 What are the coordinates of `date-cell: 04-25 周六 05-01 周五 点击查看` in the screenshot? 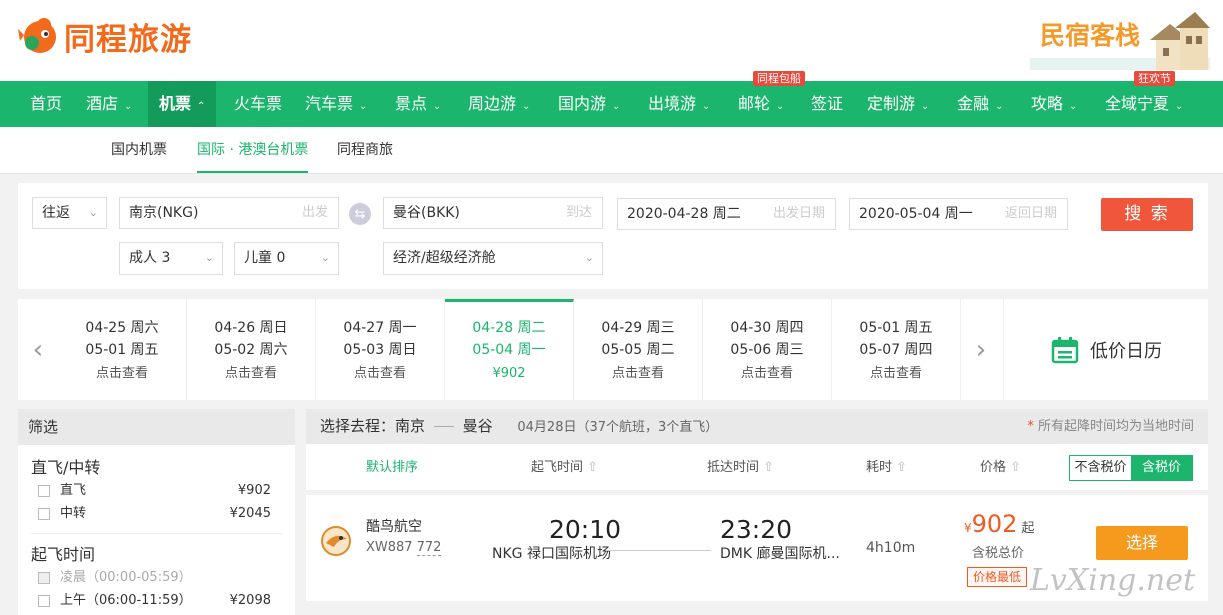 It's located at (122, 349).